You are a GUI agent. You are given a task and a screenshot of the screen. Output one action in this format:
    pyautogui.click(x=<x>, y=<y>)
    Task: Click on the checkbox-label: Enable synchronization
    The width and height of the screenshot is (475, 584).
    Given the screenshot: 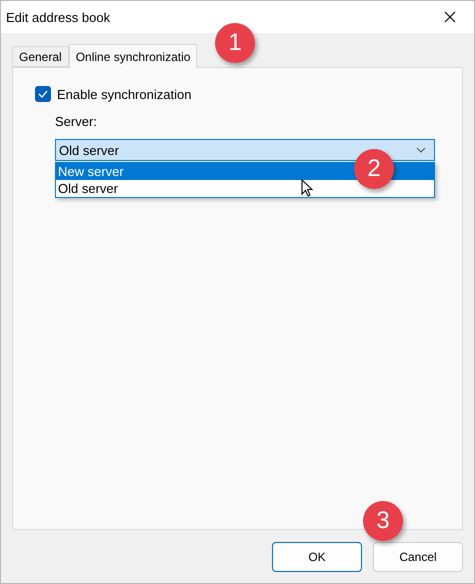 What is the action you would take?
    pyautogui.click(x=124, y=94)
    